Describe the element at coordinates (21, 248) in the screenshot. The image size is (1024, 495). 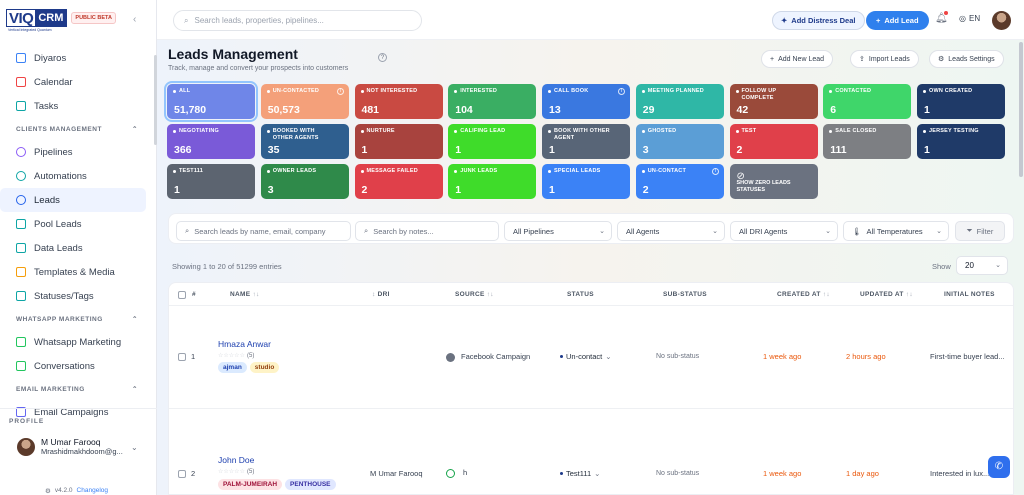
I see `data-leads-icon` at that location.